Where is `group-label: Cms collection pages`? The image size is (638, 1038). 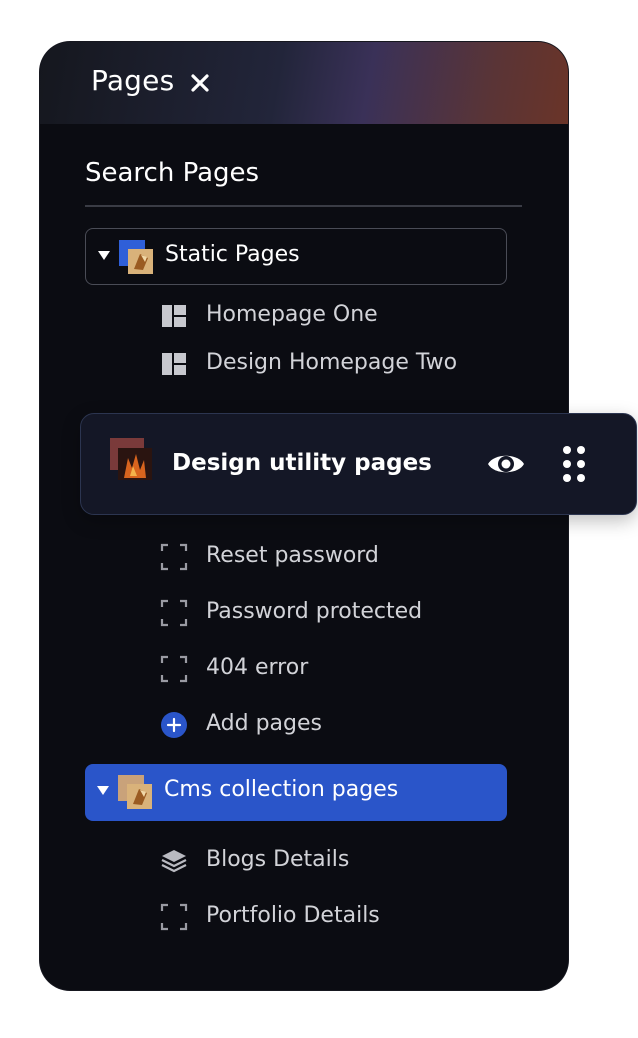 group-label: Cms collection pages is located at coordinates (281, 789).